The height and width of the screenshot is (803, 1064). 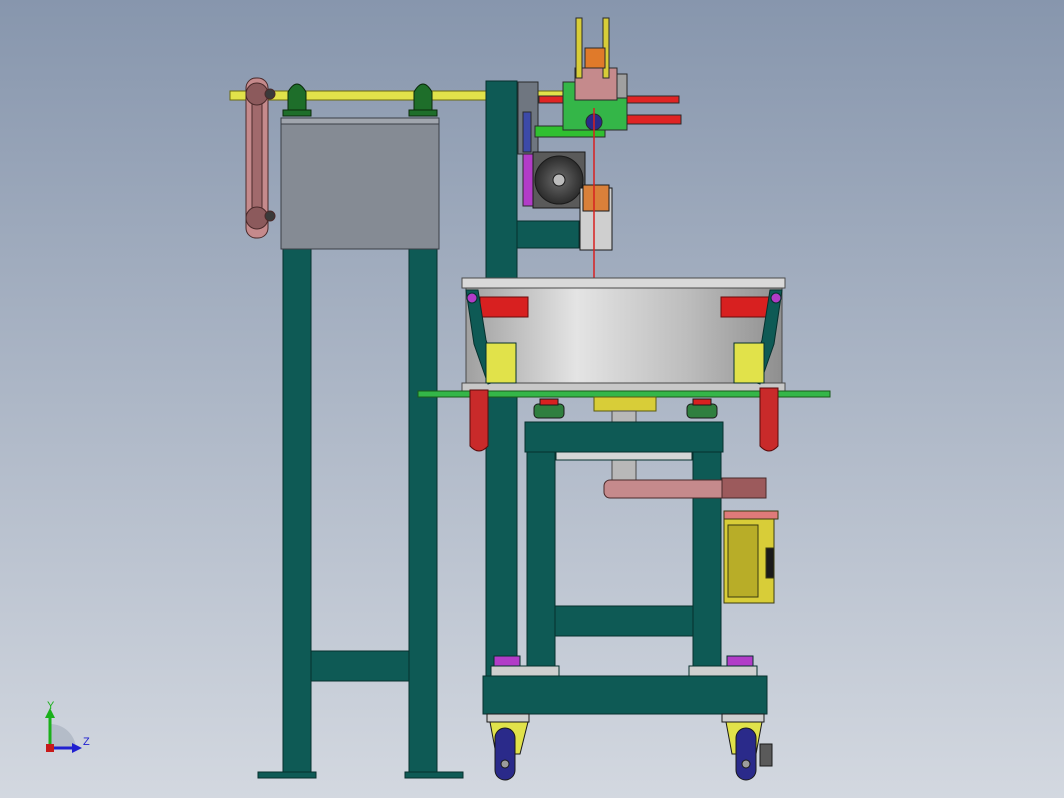 I want to click on y-axis-label: Y, so click(x=51, y=706).